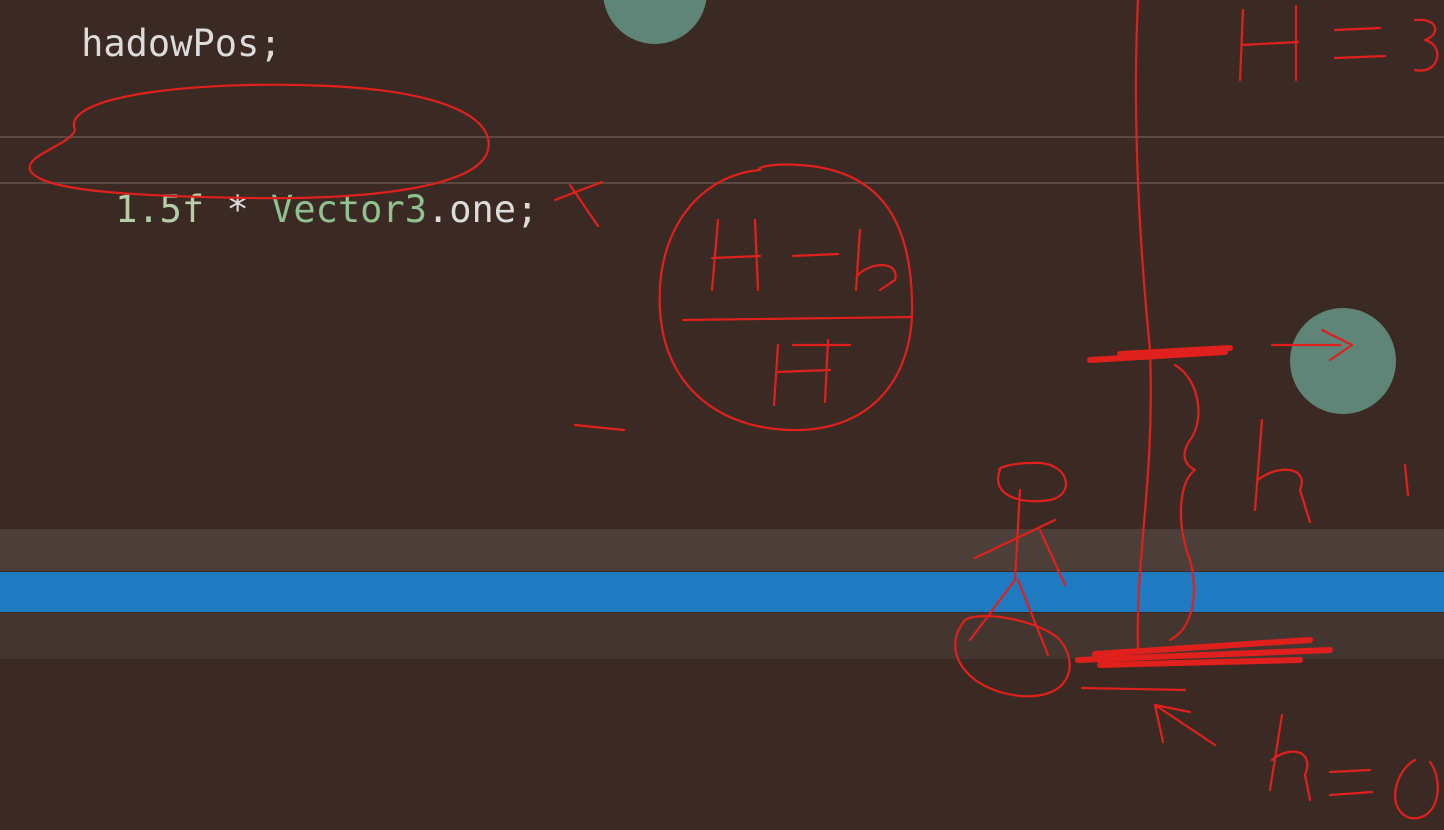 The width and height of the screenshot is (1444, 830). Describe the element at coordinates (803, 255) in the screenshot. I see `annotation-fraction-numerator` at that location.